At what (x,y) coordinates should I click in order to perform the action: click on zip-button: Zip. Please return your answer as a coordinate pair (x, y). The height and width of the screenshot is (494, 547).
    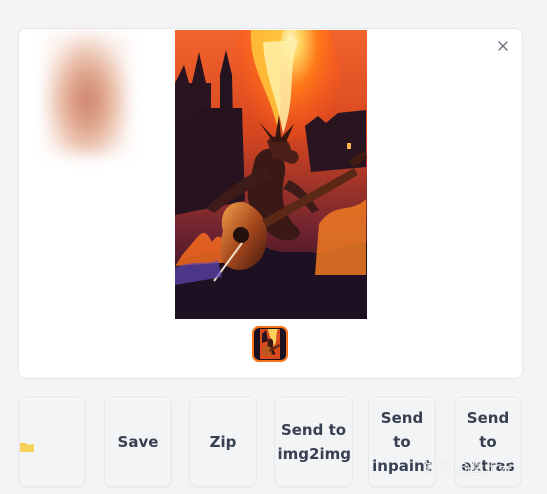
    Looking at the image, I should click on (223, 442).